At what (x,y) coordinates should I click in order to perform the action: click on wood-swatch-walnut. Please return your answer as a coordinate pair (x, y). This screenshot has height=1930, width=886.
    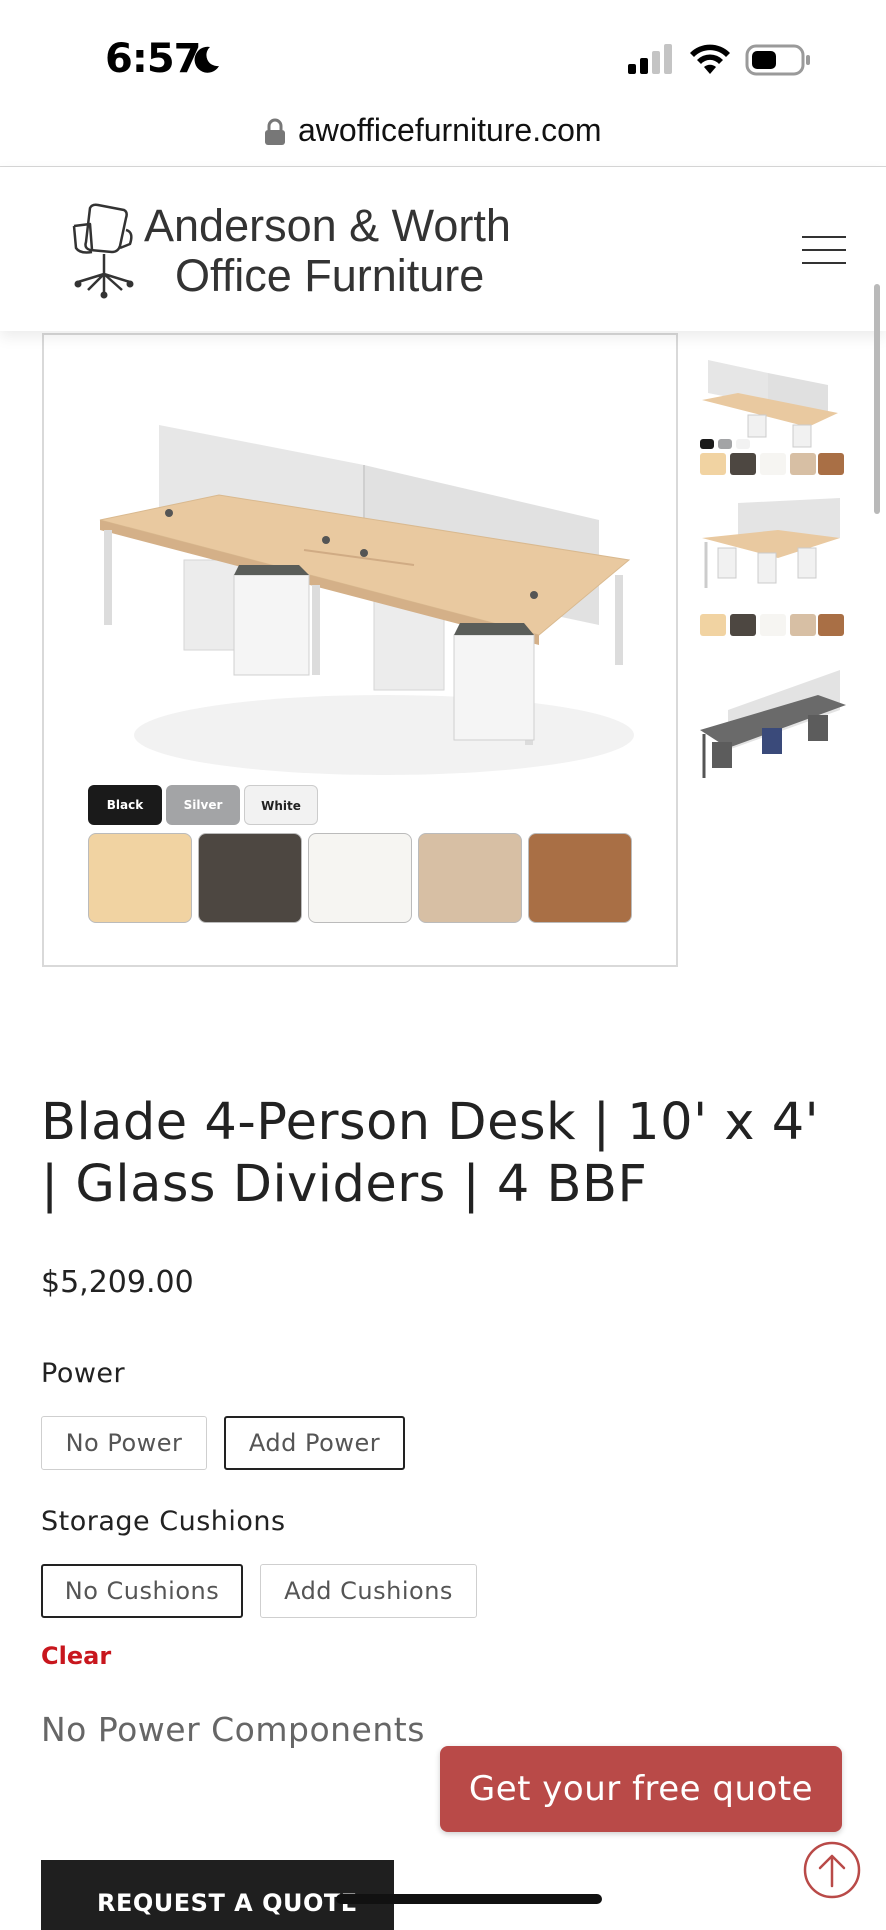
    Looking at the image, I should click on (580, 878).